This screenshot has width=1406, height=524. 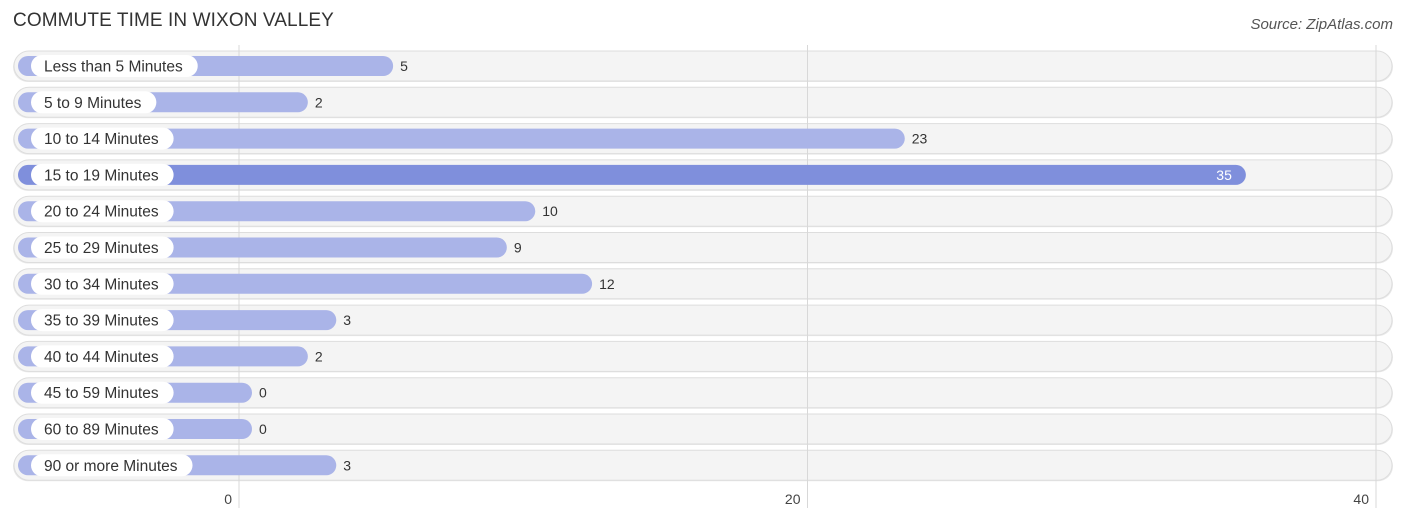 I want to click on bar-group: 15 to 19 Minutes 35, so click(x=632, y=174).